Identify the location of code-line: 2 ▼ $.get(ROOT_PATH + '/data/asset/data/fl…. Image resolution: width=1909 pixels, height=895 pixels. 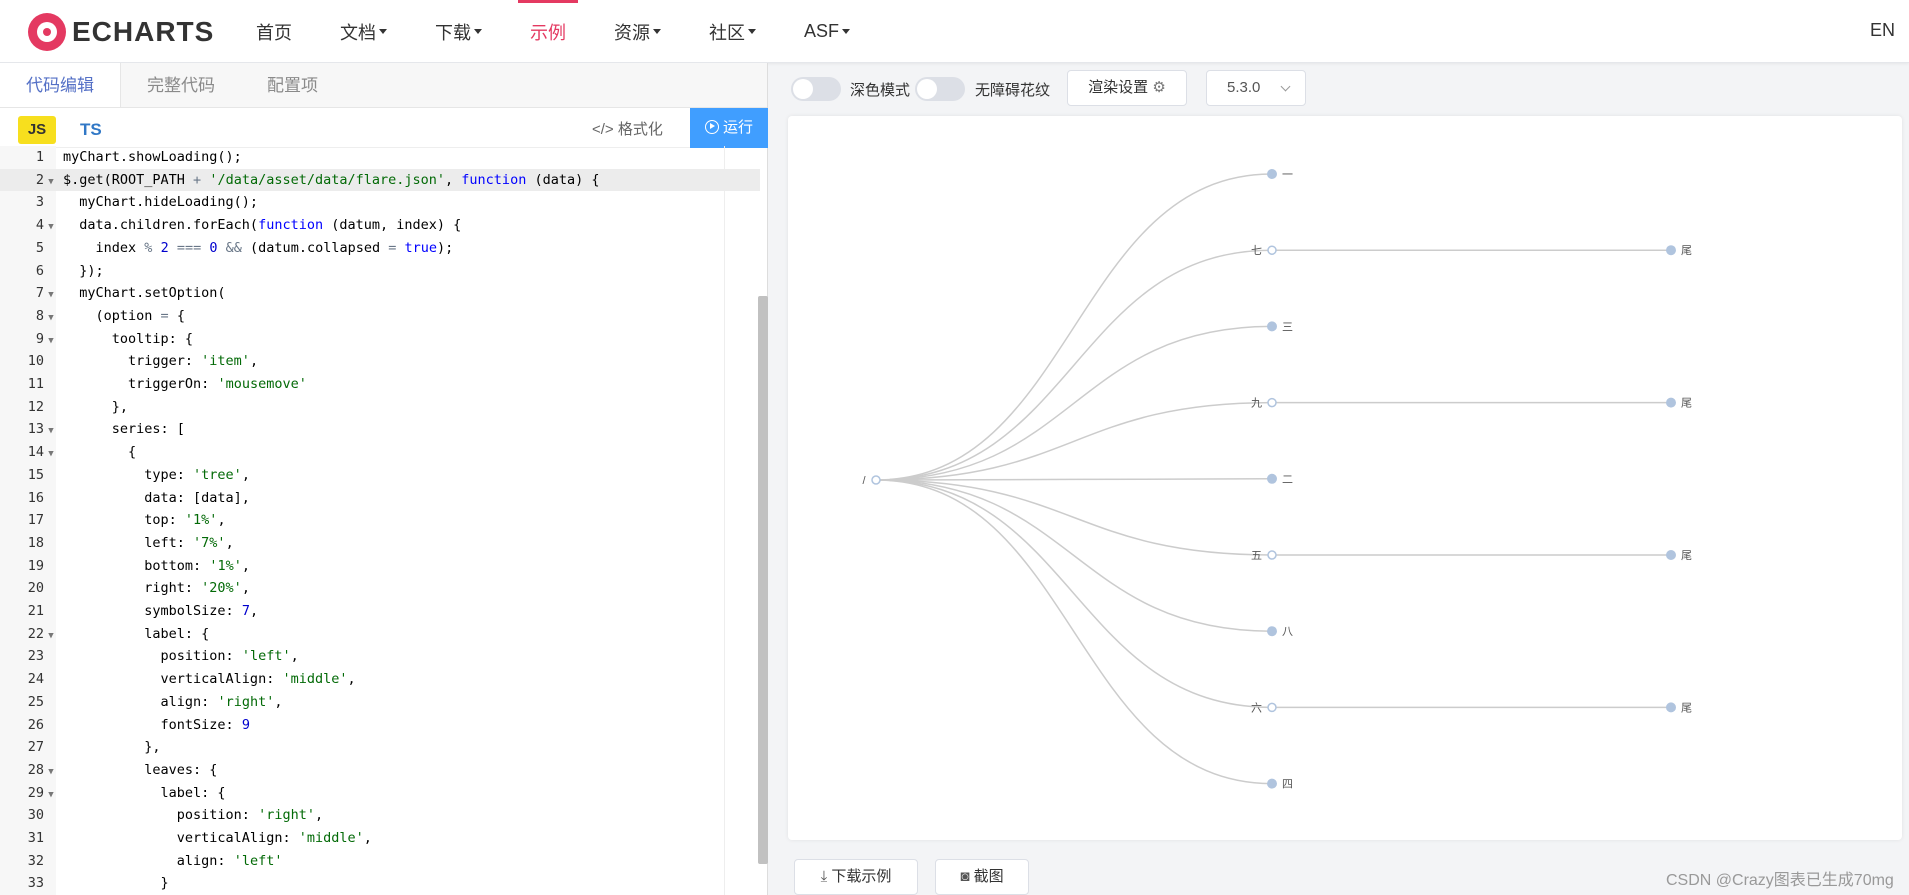
(380, 181).